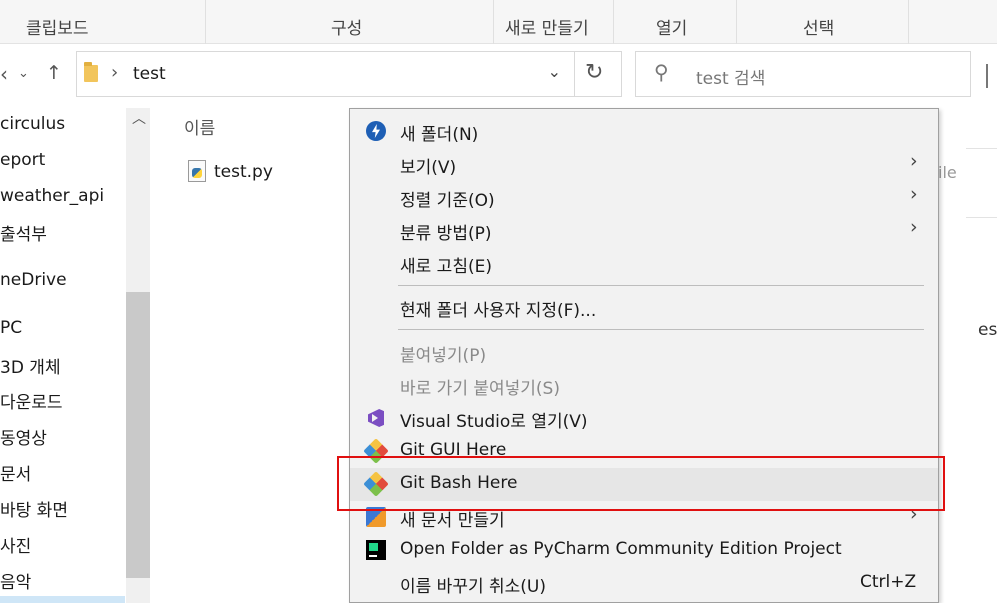 The height and width of the screenshot is (603, 997). Describe the element at coordinates (32, 124) in the screenshot. I see `nav-item: circulus` at that location.